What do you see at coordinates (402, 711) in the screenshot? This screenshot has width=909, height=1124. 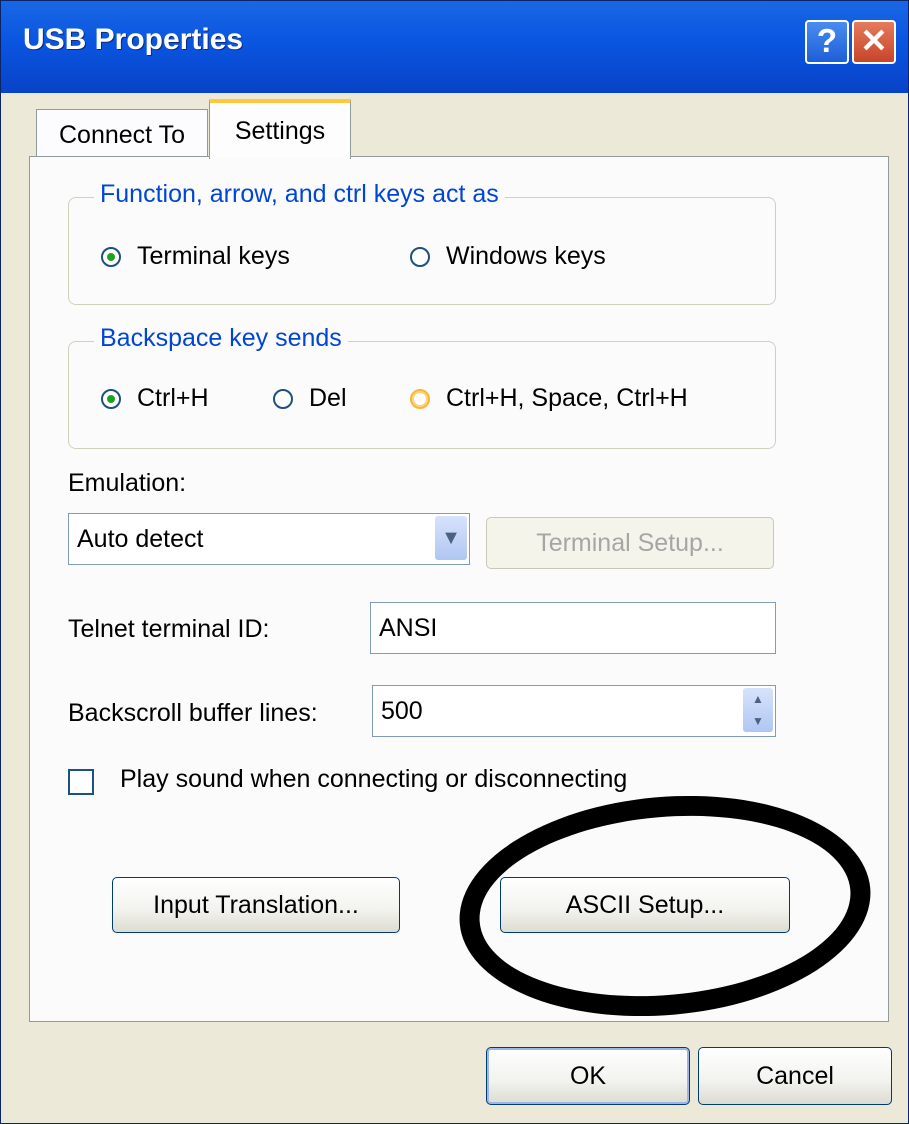 I see `backscroll-value: 500` at bounding box center [402, 711].